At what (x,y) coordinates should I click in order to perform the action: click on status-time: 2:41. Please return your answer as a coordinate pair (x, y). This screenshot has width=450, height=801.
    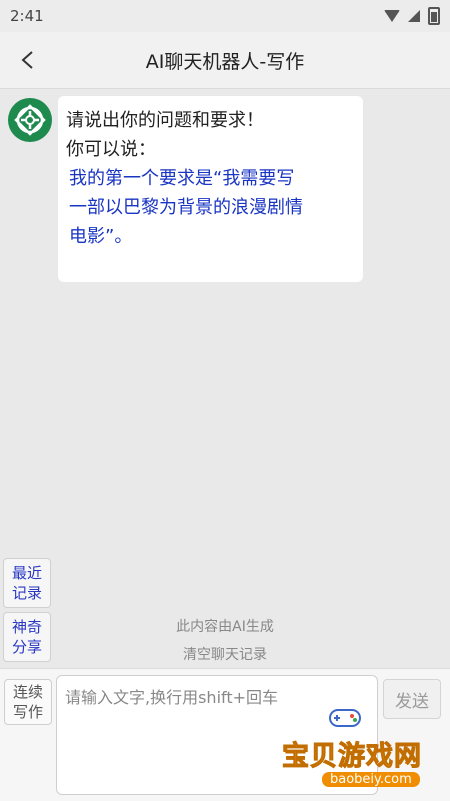
    Looking at the image, I should click on (27, 16).